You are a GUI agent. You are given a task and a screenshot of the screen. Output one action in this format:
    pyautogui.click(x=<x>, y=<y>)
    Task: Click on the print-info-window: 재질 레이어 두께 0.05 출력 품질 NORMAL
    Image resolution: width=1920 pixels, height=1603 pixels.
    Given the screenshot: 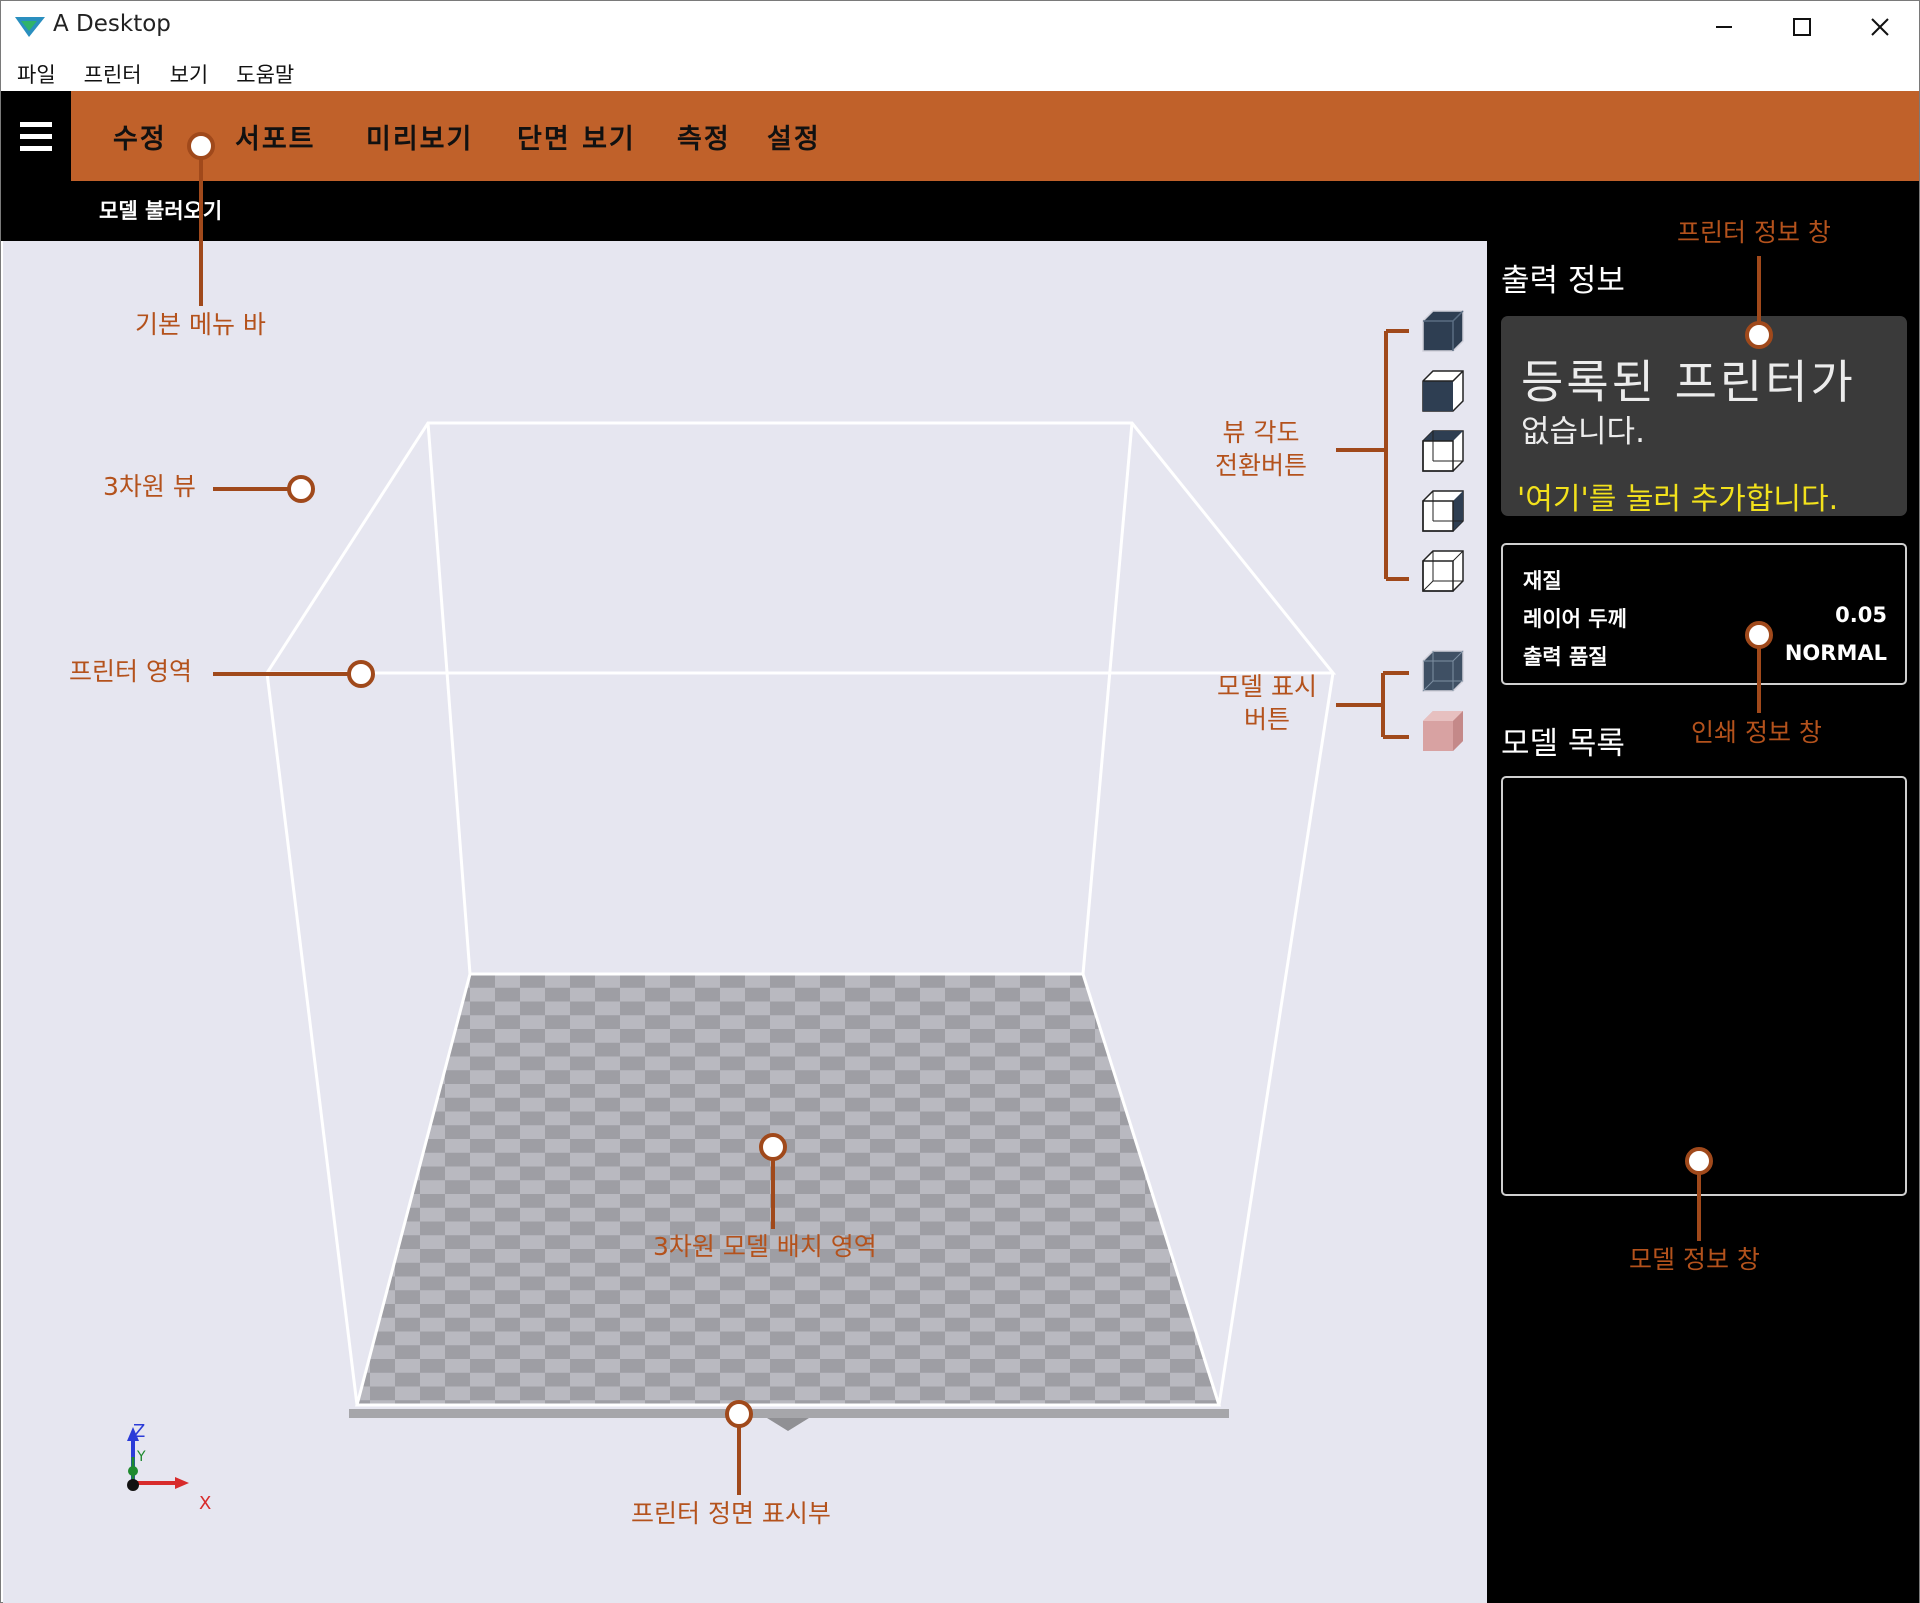 What is the action you would take?
    pyautogui.click(x=1704, y=614)
    